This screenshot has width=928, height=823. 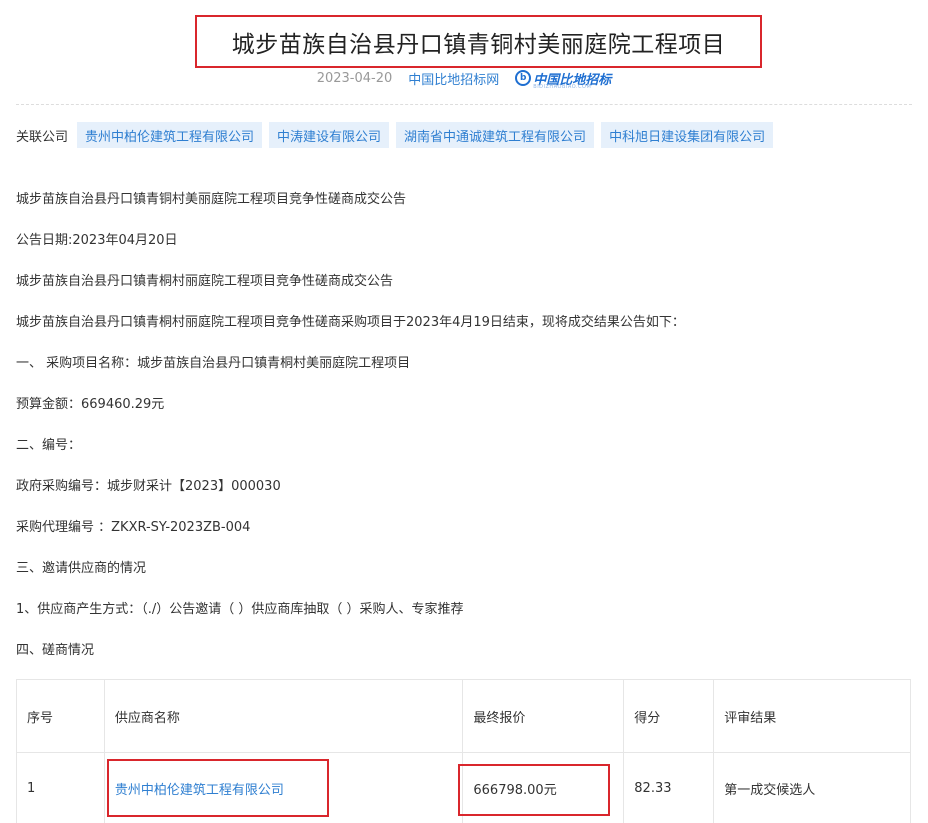 What do you see at coordinates (562, 86) in the screenshot?
I see `logo-subtext: BIDIZHAOBIAO.COM` at bounding box center [562, 86].